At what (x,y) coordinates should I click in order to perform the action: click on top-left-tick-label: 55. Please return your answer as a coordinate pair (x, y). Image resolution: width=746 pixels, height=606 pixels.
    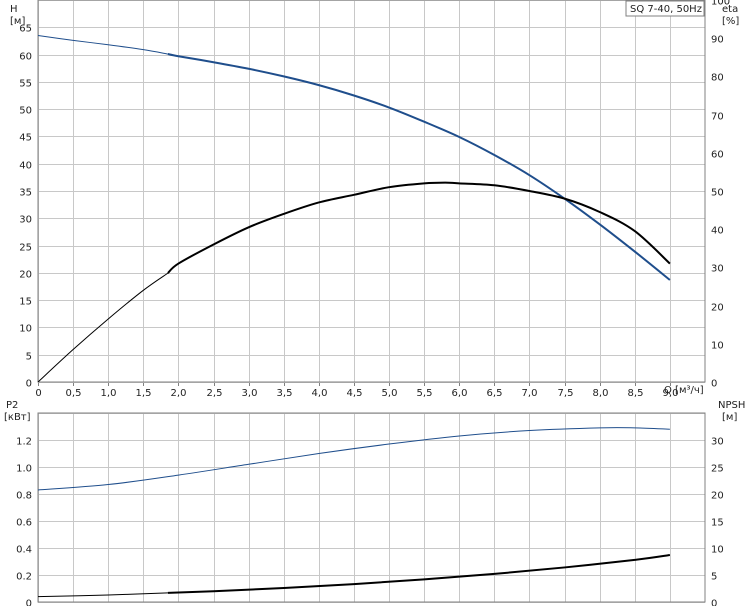
    Looking at the image, I should click on (25, 84).